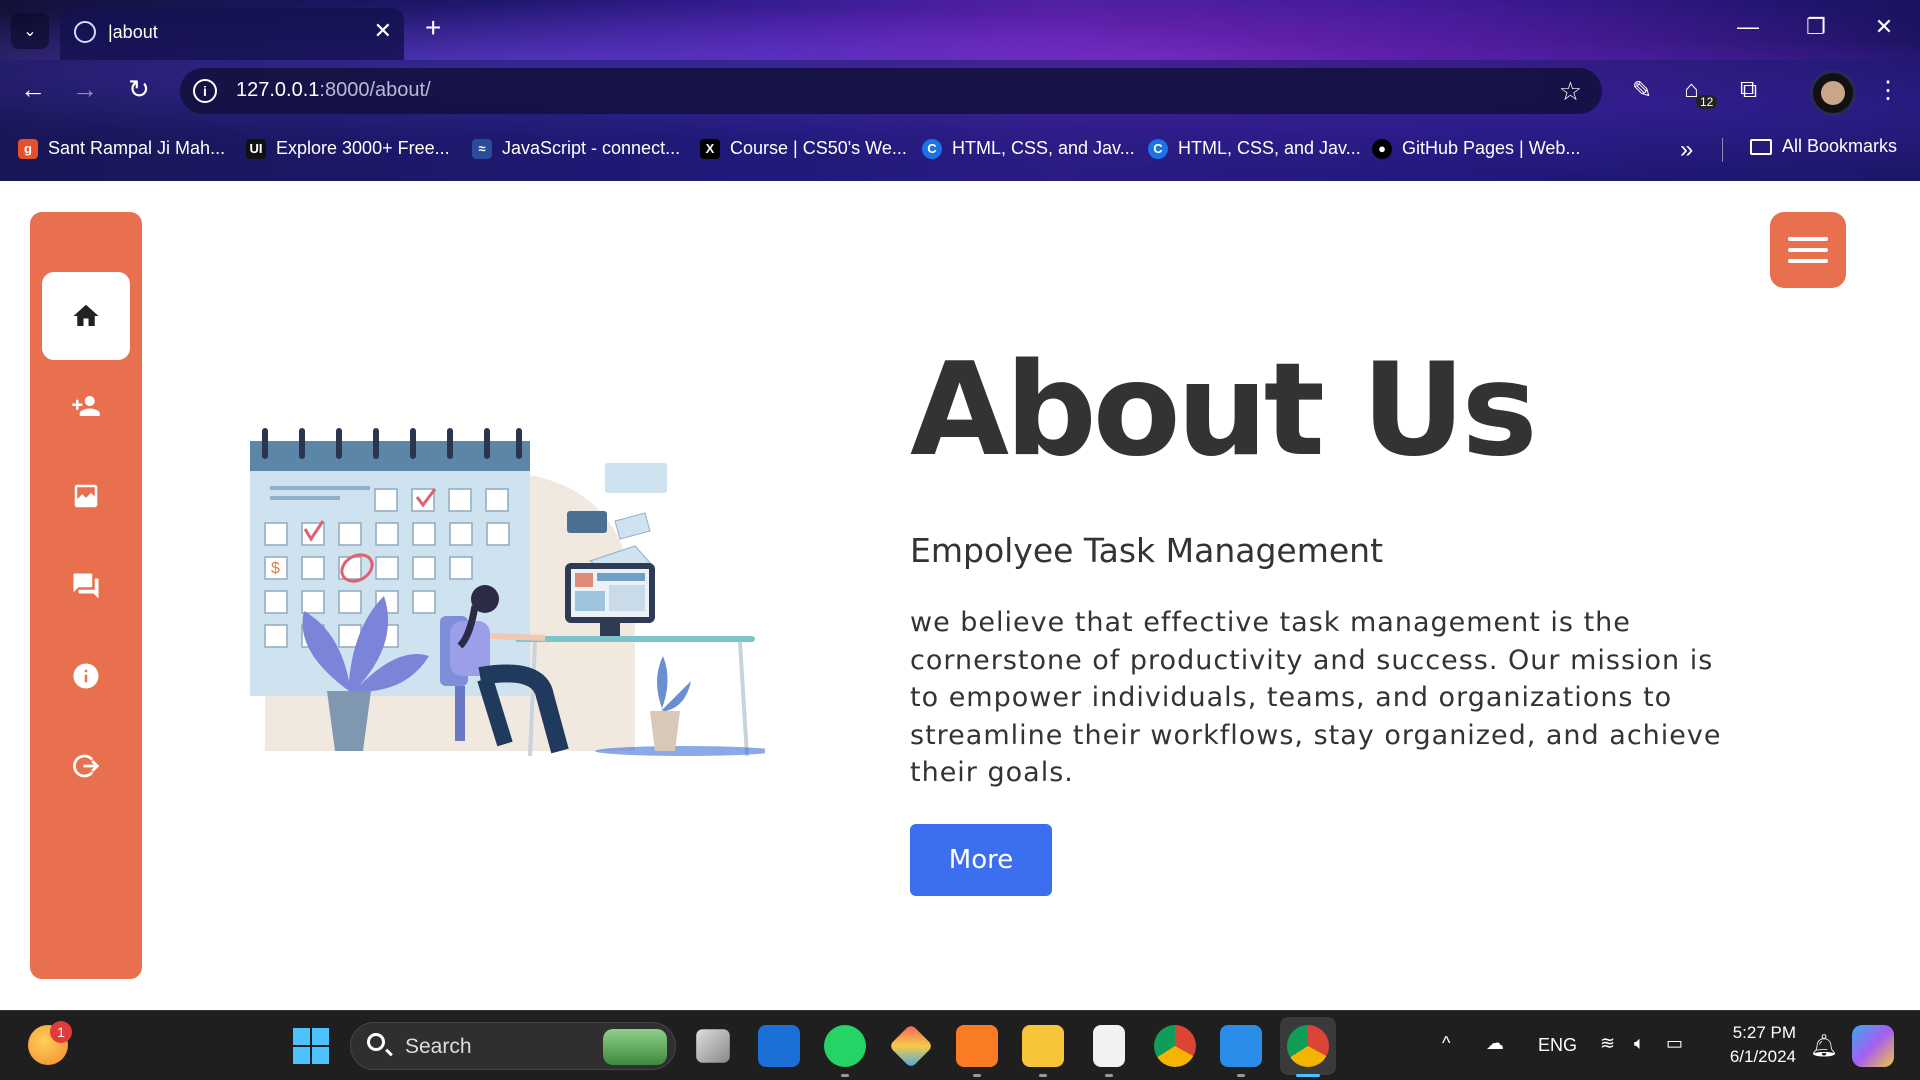  What do you see at coordinates (981, 860) in the screenshot?
I see `more-button: More` at bounding box center [981, 860].